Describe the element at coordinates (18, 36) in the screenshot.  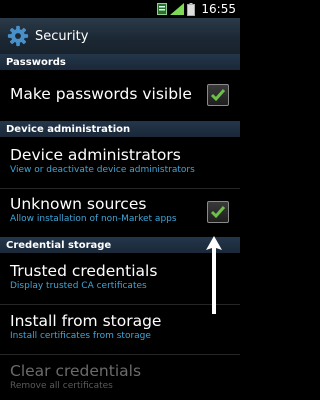
I see `gear-icon` at that location.